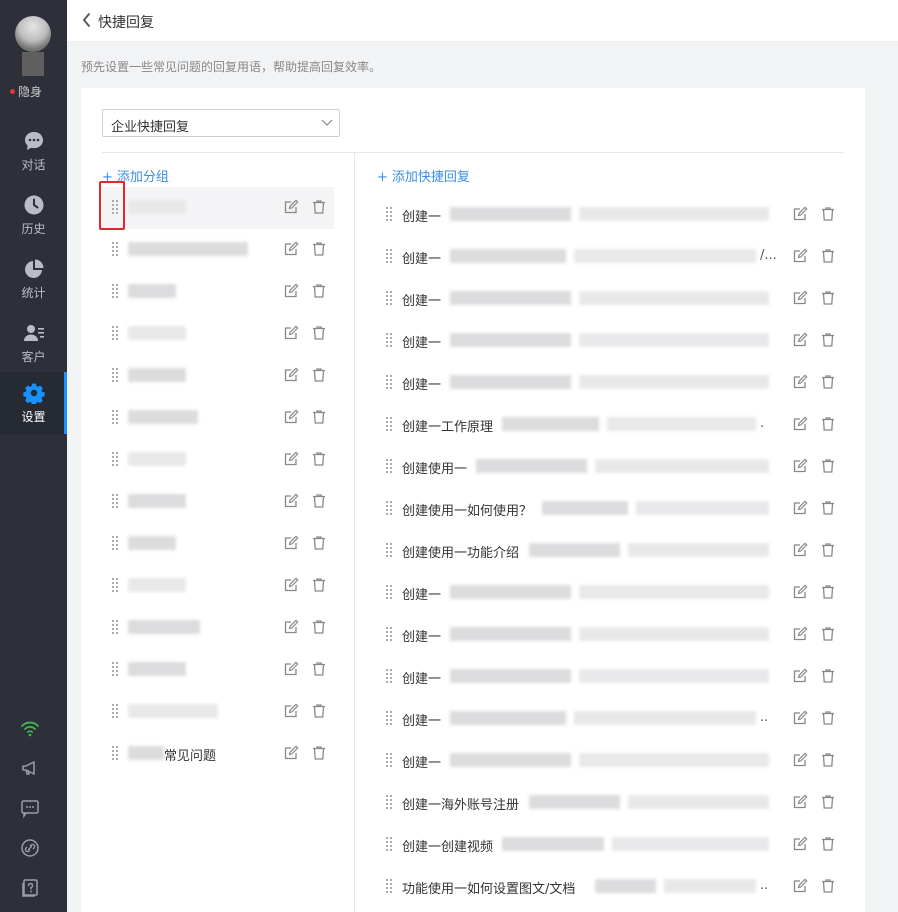 The width and height of the screenshot is (898, 912). What do you see at coordinates (33, 344) in the screenshot?
I see `nav-item-customer: 客户` at bounding box center [33, 344].